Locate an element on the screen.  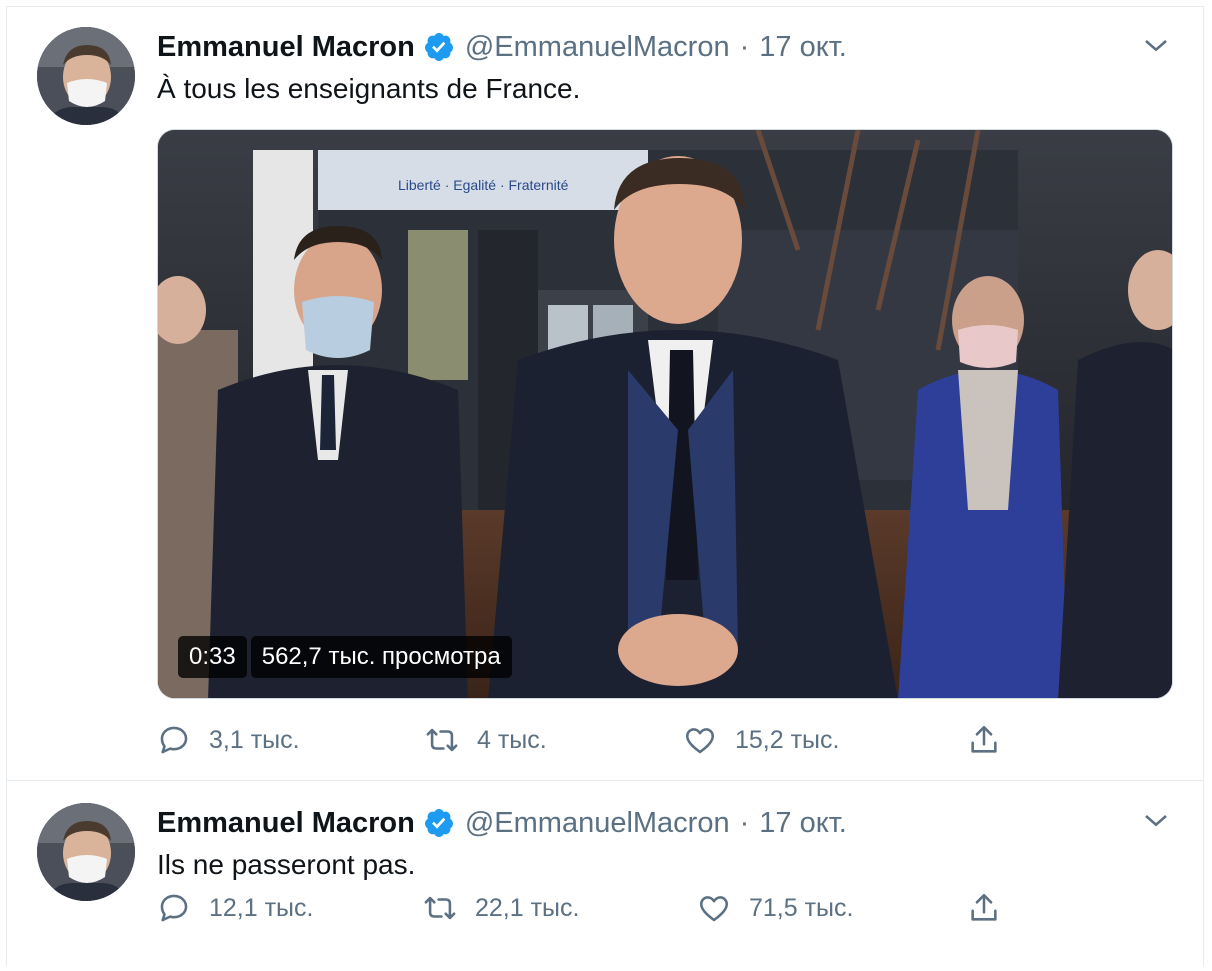
tweet-text: Ils ne passeront pas. is located at coordinates (286, 864).